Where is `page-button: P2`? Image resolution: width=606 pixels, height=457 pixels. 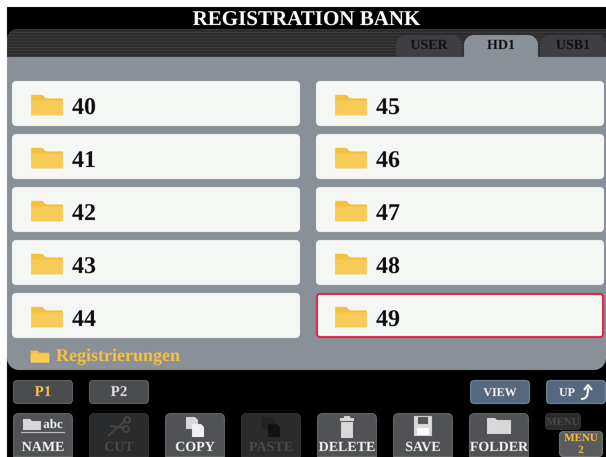 page-button: P2 is located at coordinates (119, 392).